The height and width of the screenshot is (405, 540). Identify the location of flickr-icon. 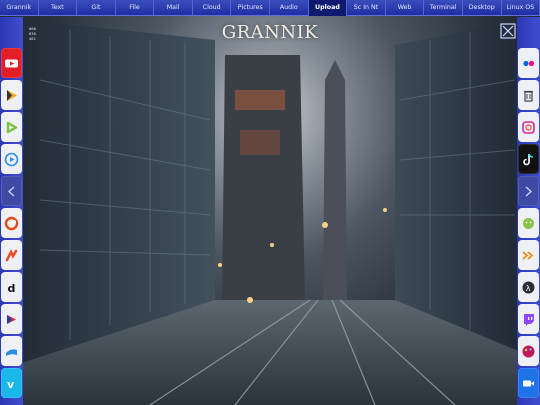
(529, 63).